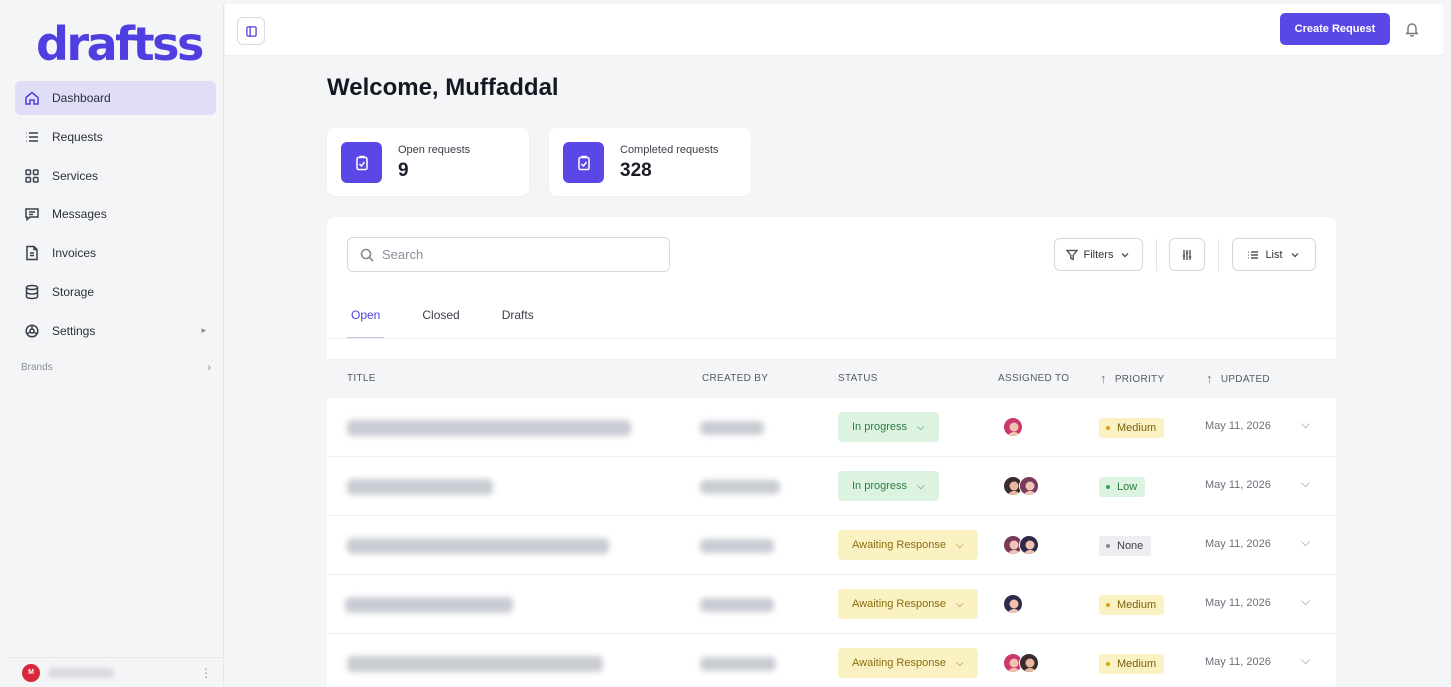  Describe the element at coordinates (1274, 254) in the screenshot. I see `view-mode-button: List` at that location.